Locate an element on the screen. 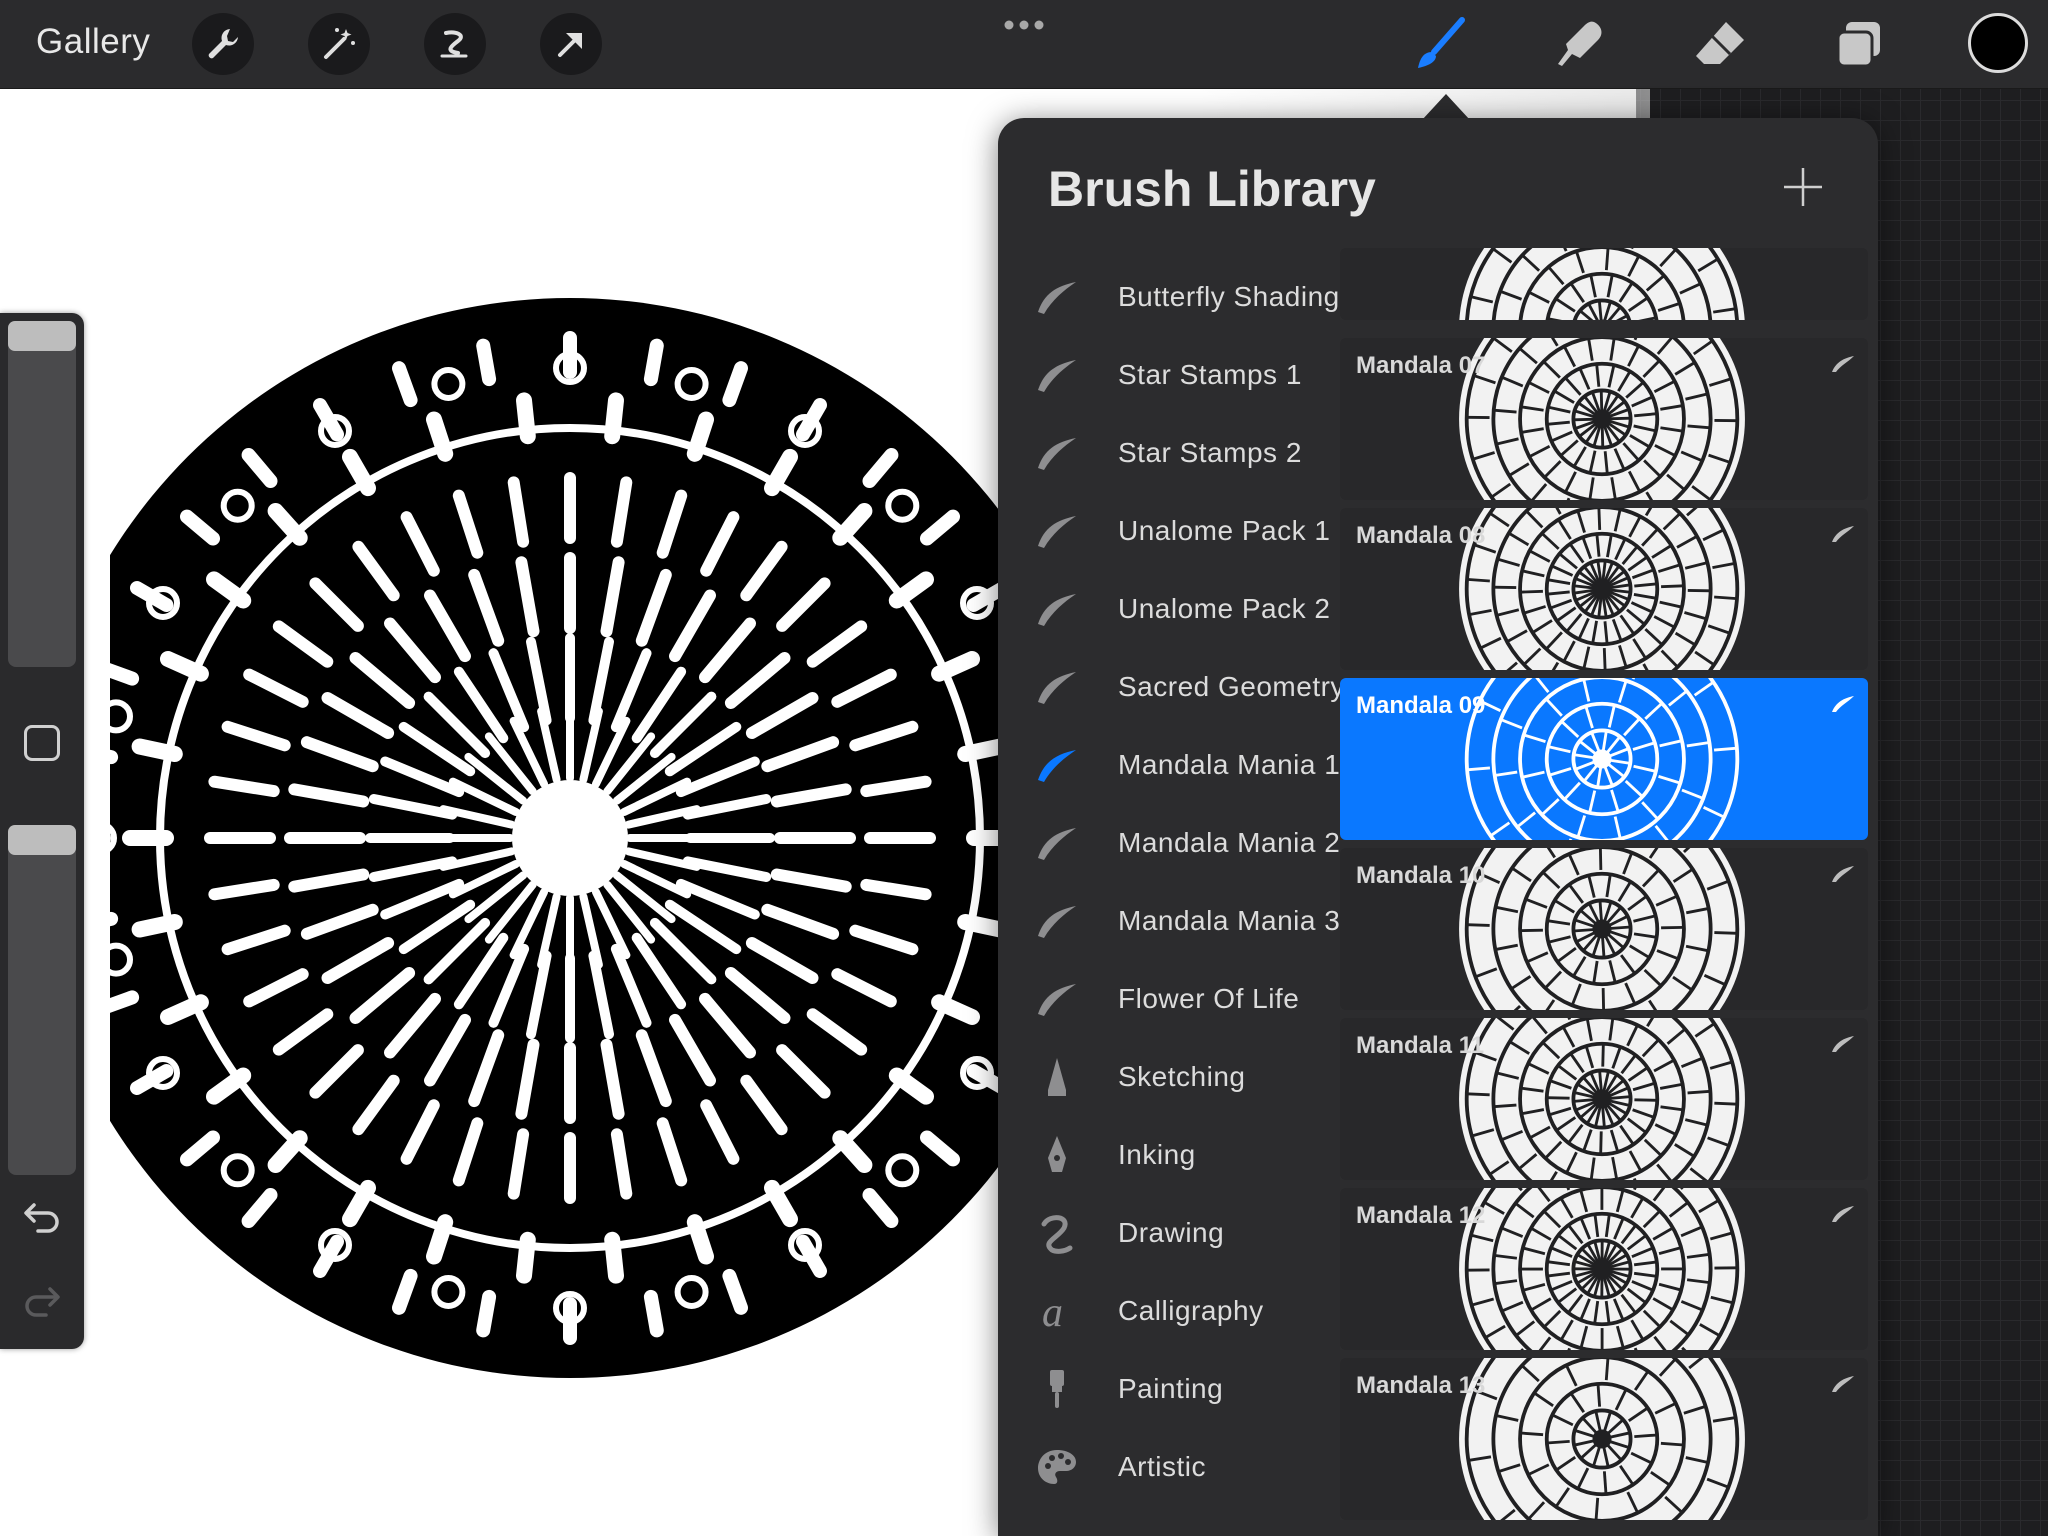 The width and height of the screenshot is (2048, 1536). selection-icon is located at coordinates (454, 44).